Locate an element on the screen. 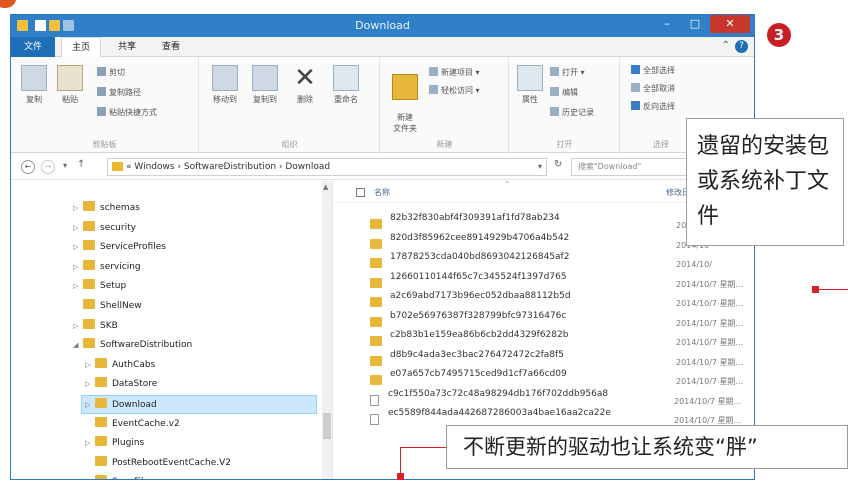  file-row: 17878253cda040bd8693042126845af22014/10/ is located at coordinates (562, 258).